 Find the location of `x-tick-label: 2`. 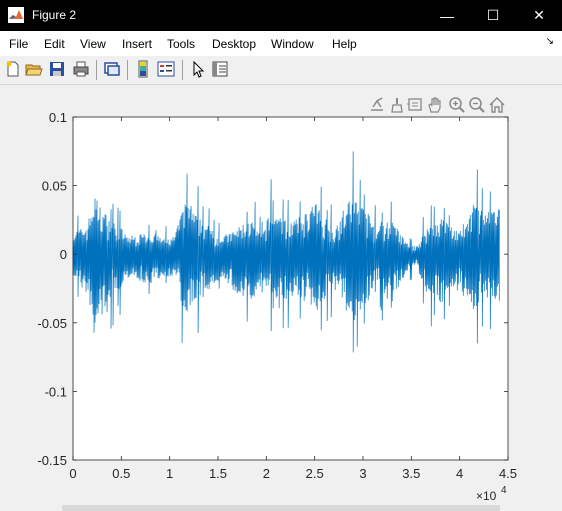

x-tick-label: 2 is located at coordinates (266, 473).